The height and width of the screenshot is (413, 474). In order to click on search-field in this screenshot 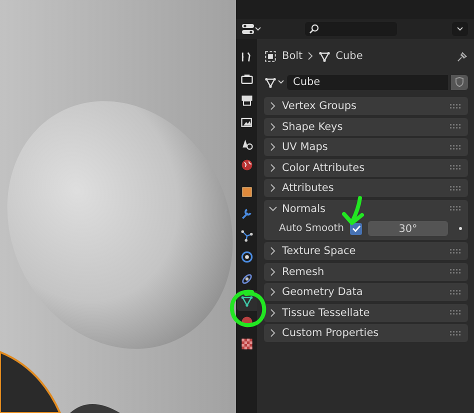, I will do `click(351, 29)`.